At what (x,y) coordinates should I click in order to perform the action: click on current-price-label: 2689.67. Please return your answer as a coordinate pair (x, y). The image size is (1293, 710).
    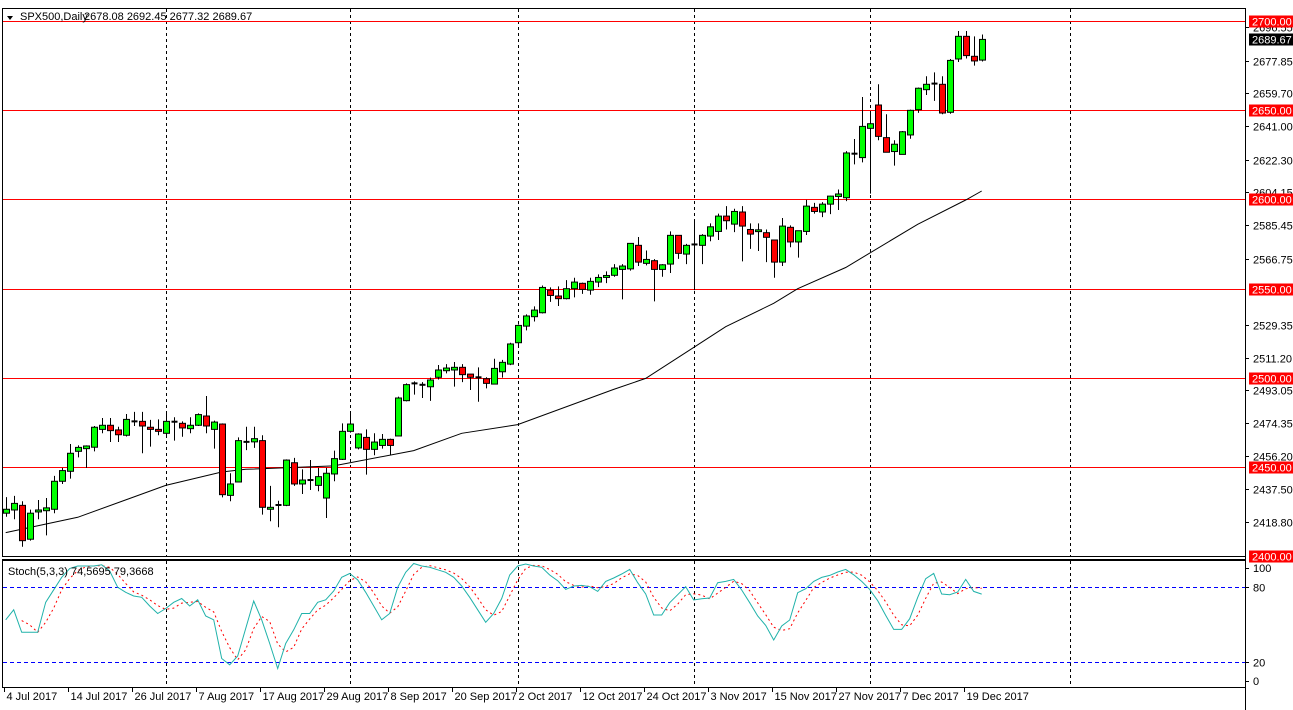
    Looking at the image, I should click on (1272, 41).